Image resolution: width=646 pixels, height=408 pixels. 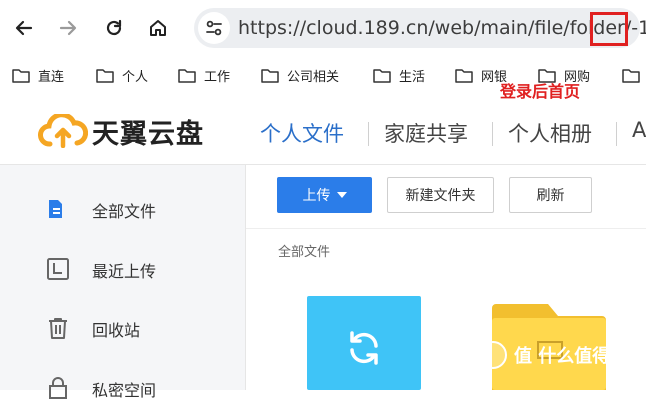 I want to click on watermark-text: 值 什么值得买, so click(x=571, y=356).